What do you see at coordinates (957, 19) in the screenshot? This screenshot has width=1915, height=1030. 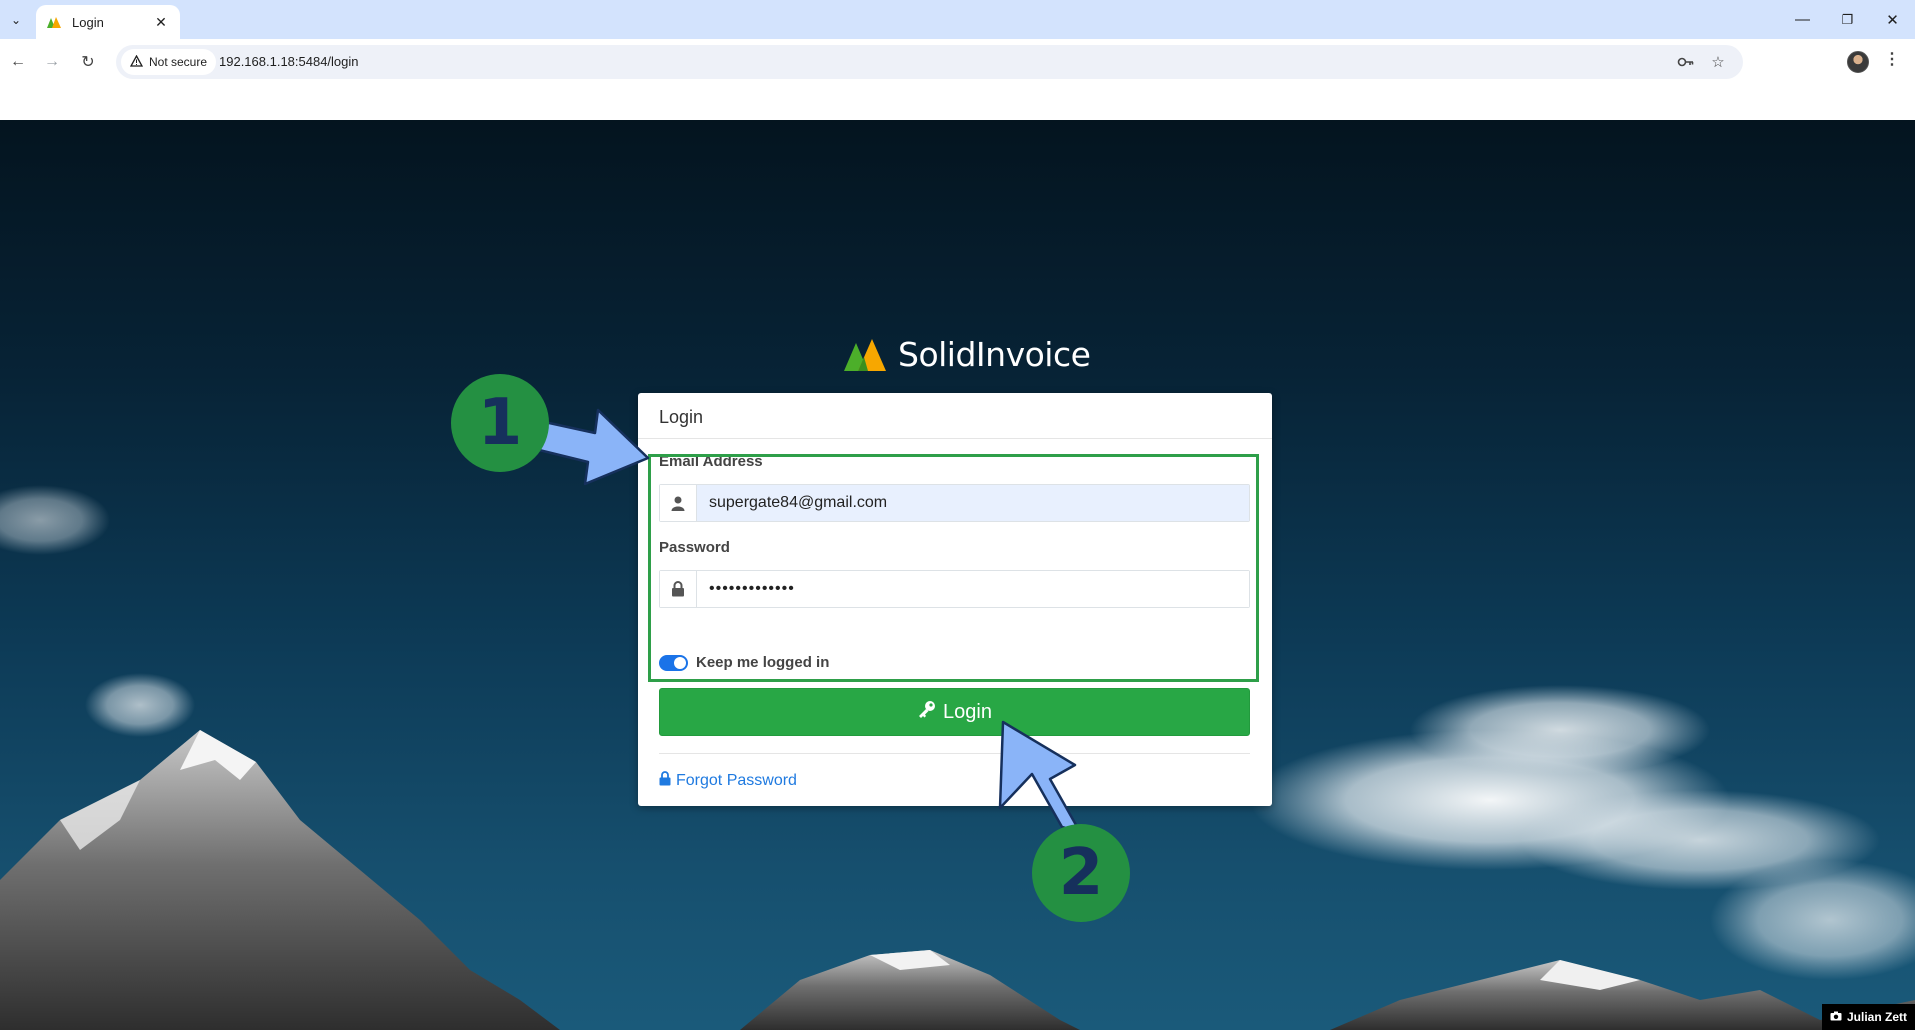 I see `tab-strip: ⌄ Login ✕ — ❐ ✕` at bounding box center [957, 19].